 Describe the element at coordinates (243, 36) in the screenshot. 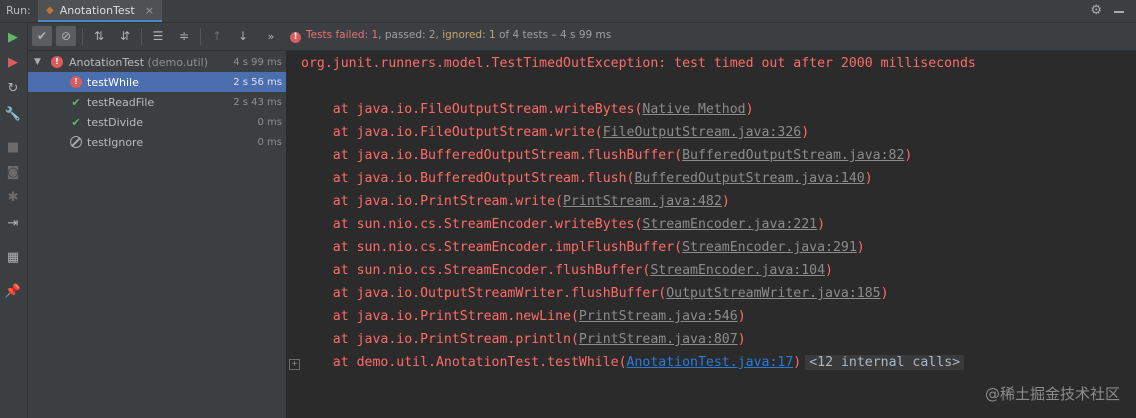

I see `next-failed-icon: ↓` at that location.